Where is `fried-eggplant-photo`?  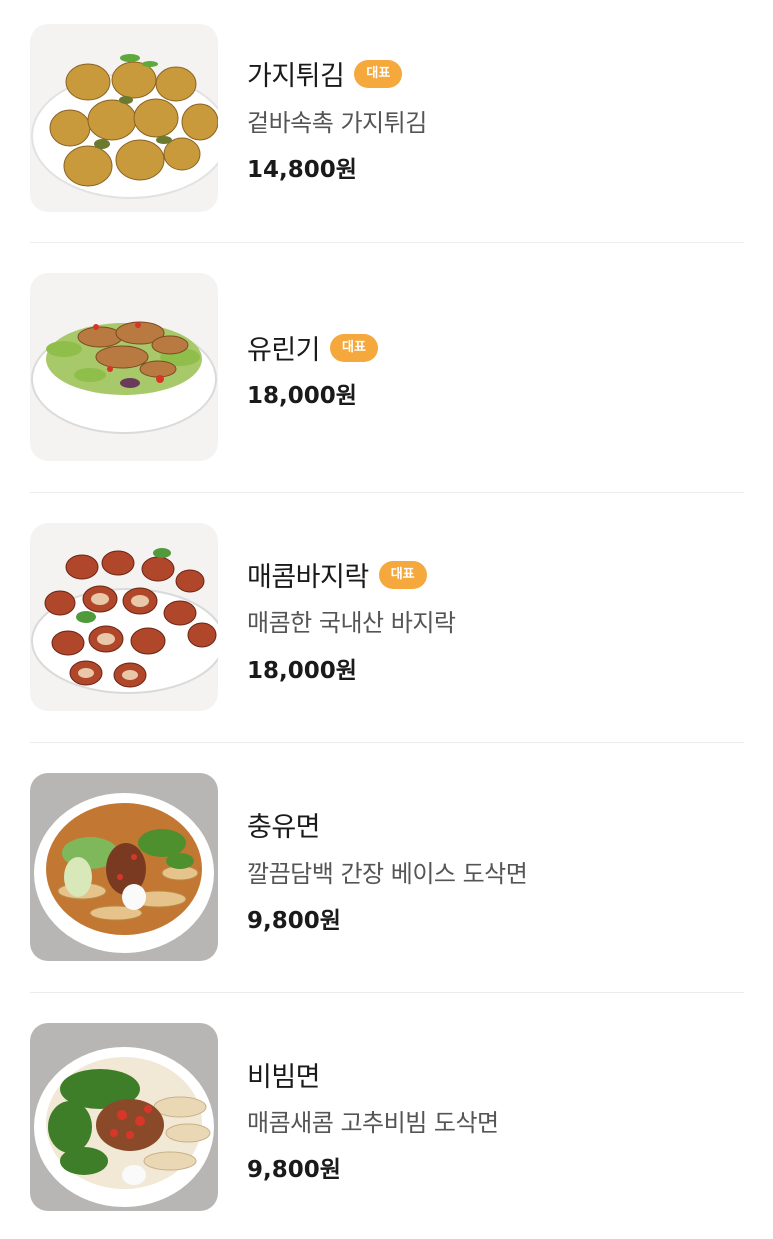
fried-eggplant-photo is located at coordinates (124, 118).